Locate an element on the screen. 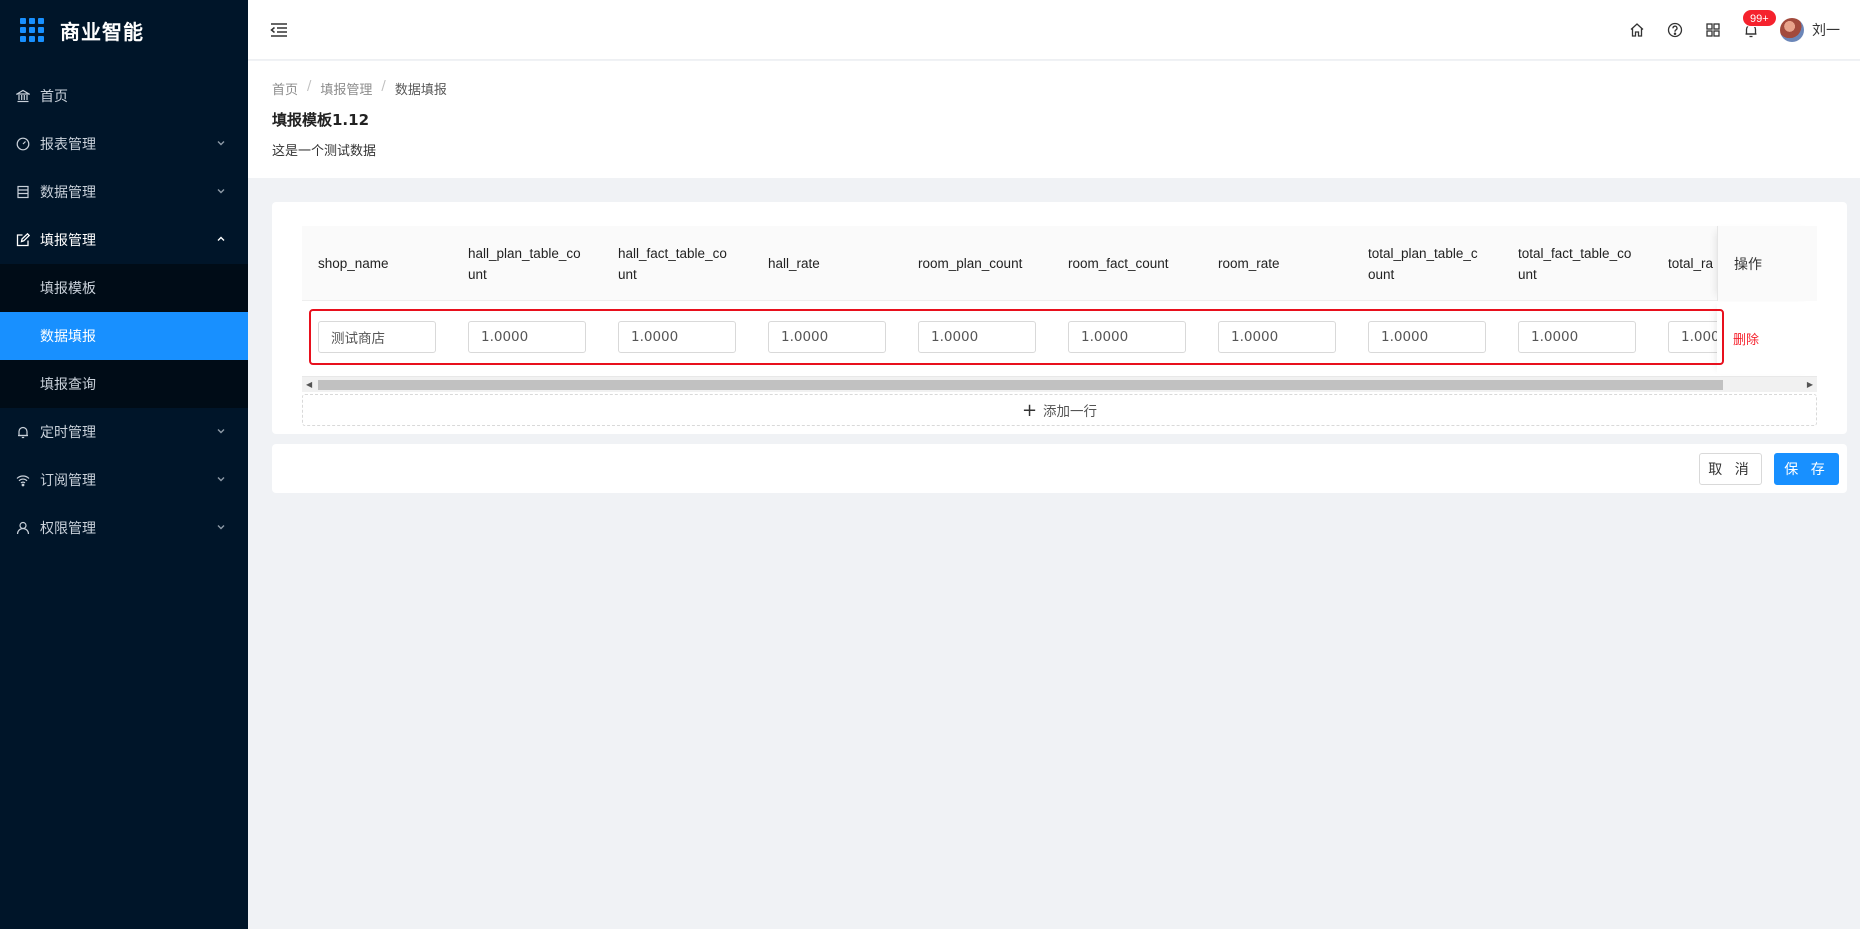 This screenshot has width=1860, height=929. page-description: 这是一个测试数据 is located at coordinates (324, 151).